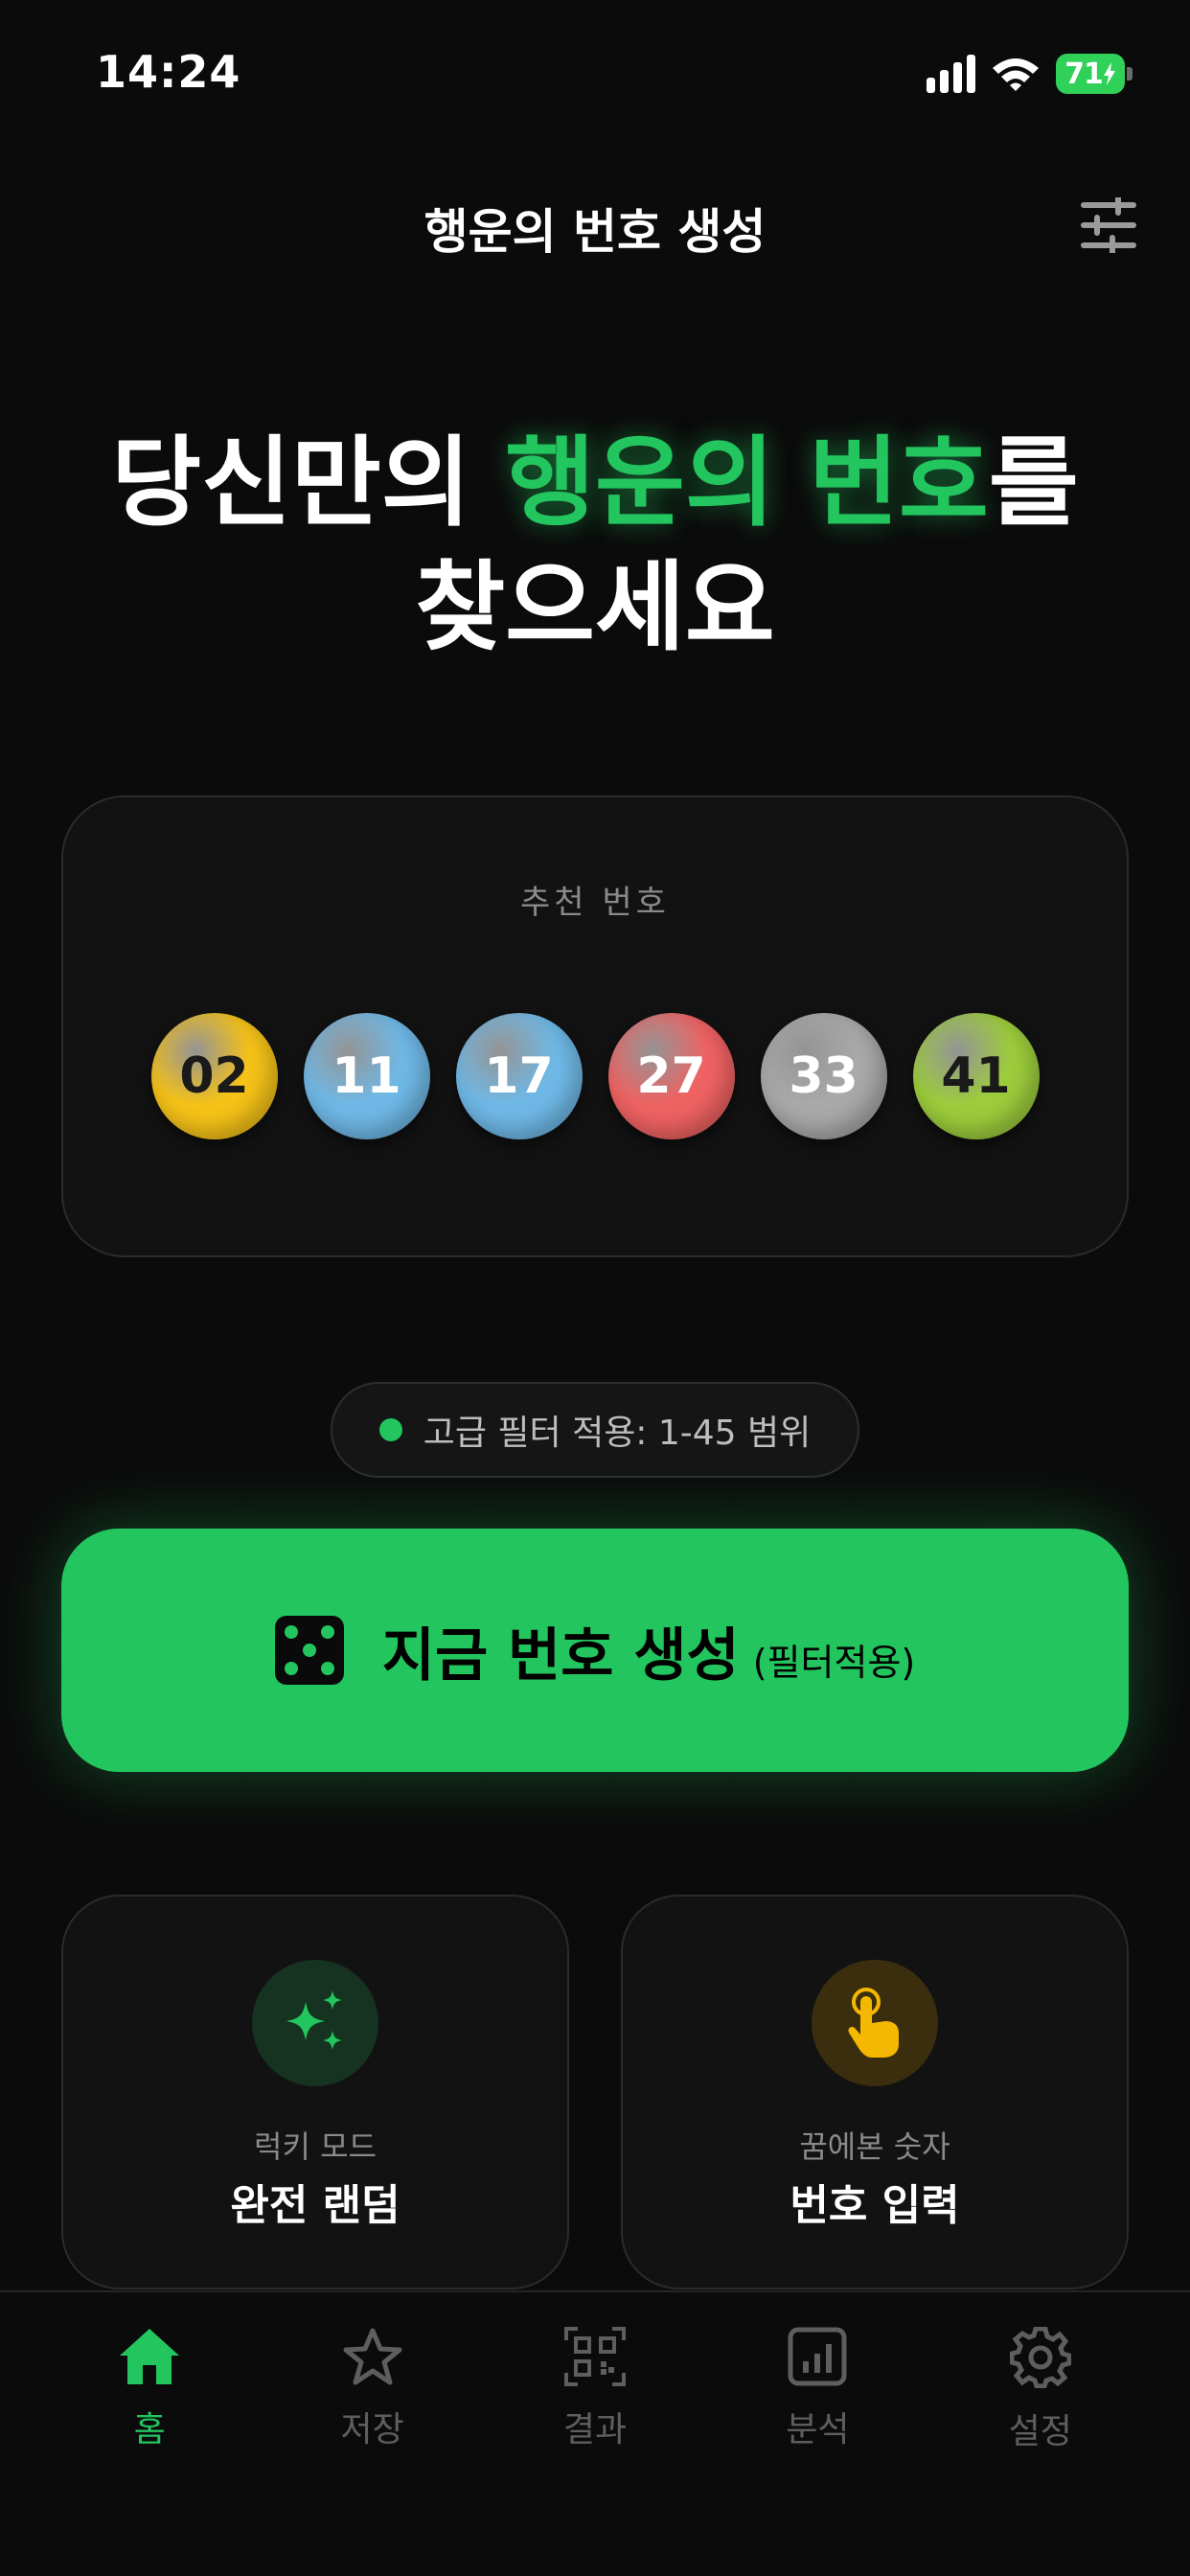 The width and height of the screenshot is (1190, 2576). Describe the element at coordinates (150, 2356) in the screenshot. I see `home-icon` at that location.